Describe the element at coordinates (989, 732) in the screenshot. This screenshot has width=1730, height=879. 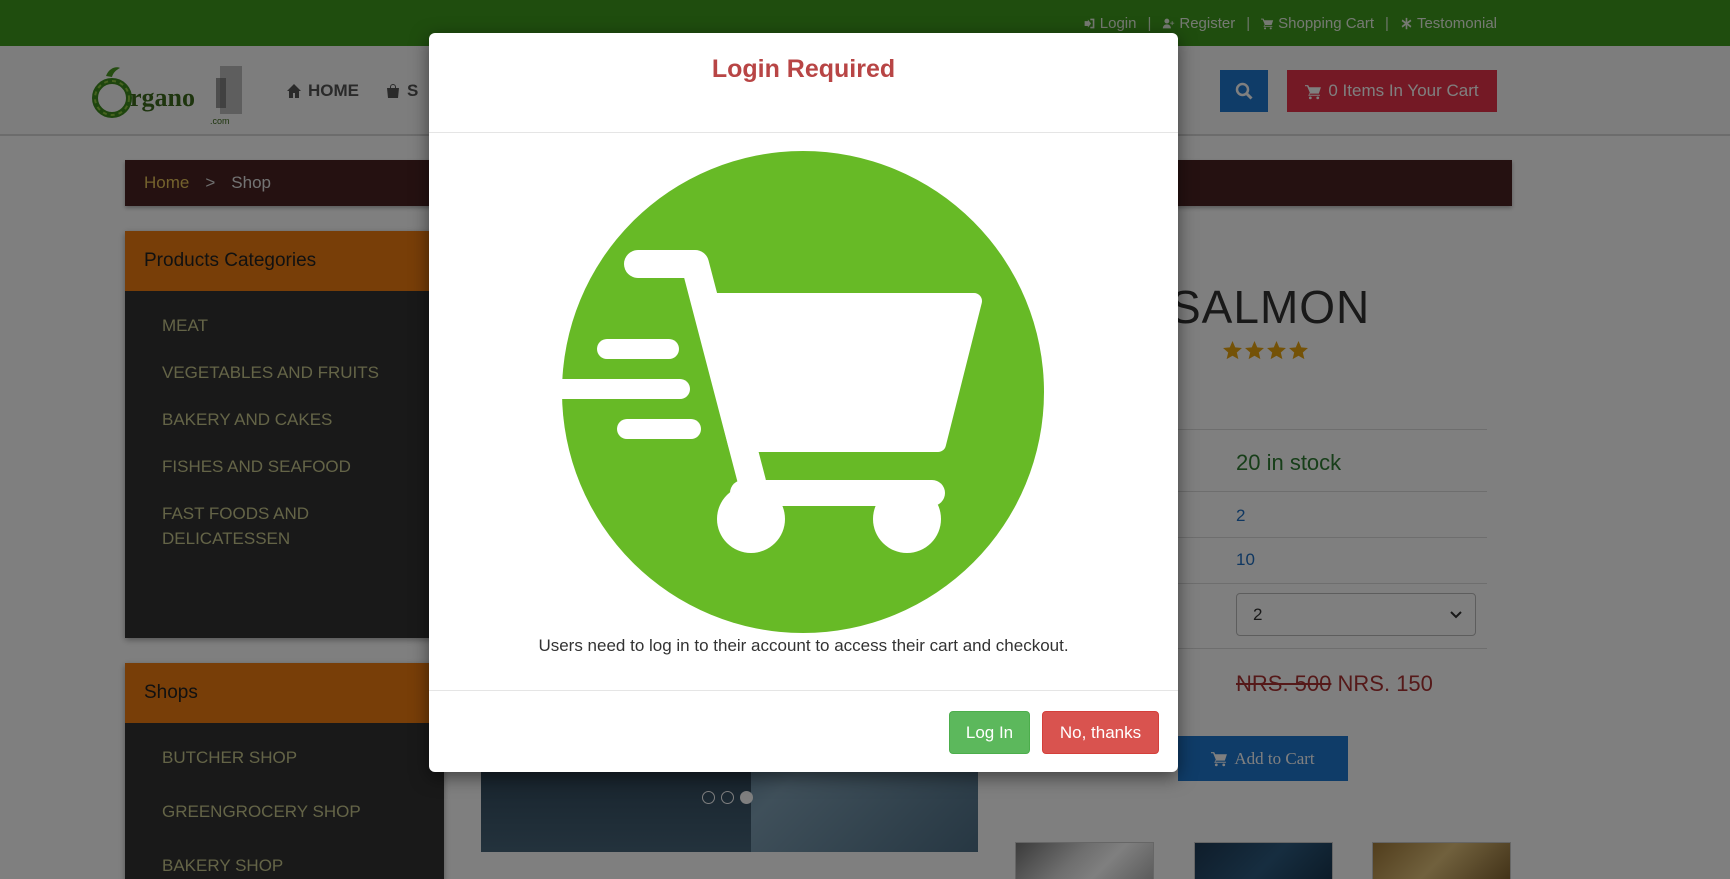
I see `log-in-button: Log In` at that location.